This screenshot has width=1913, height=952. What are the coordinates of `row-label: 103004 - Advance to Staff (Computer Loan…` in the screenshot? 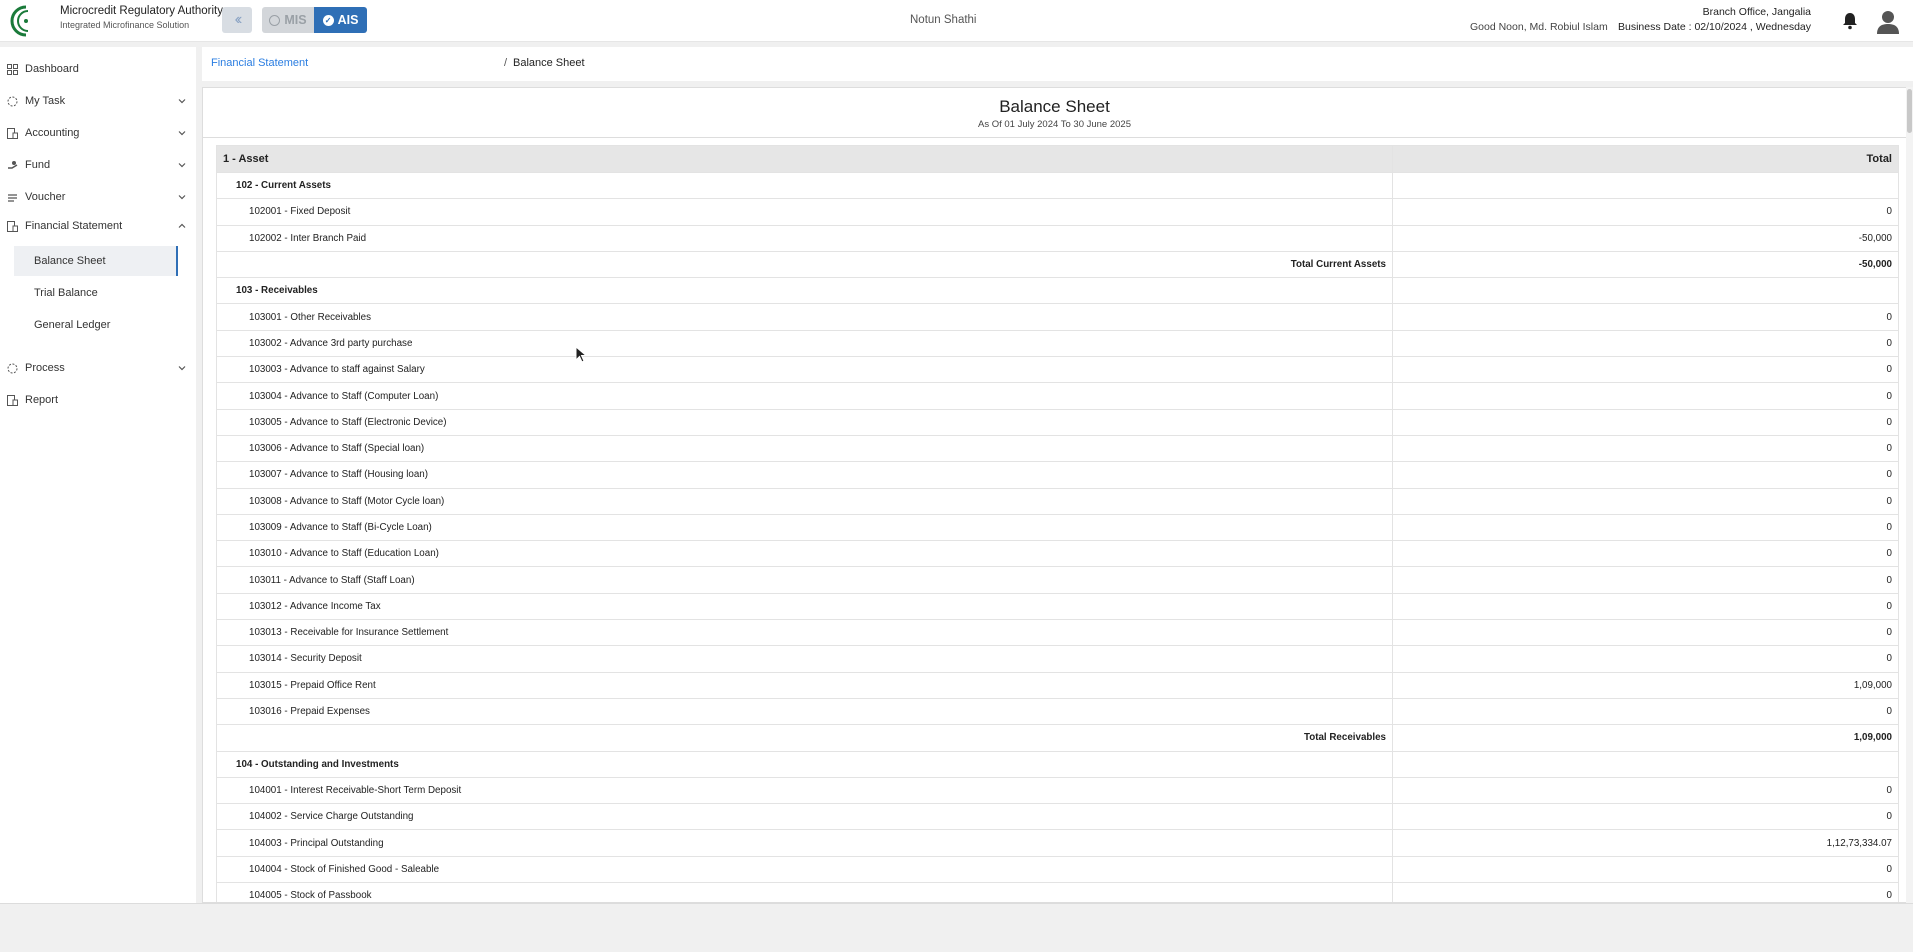 It's located at (804, 396).